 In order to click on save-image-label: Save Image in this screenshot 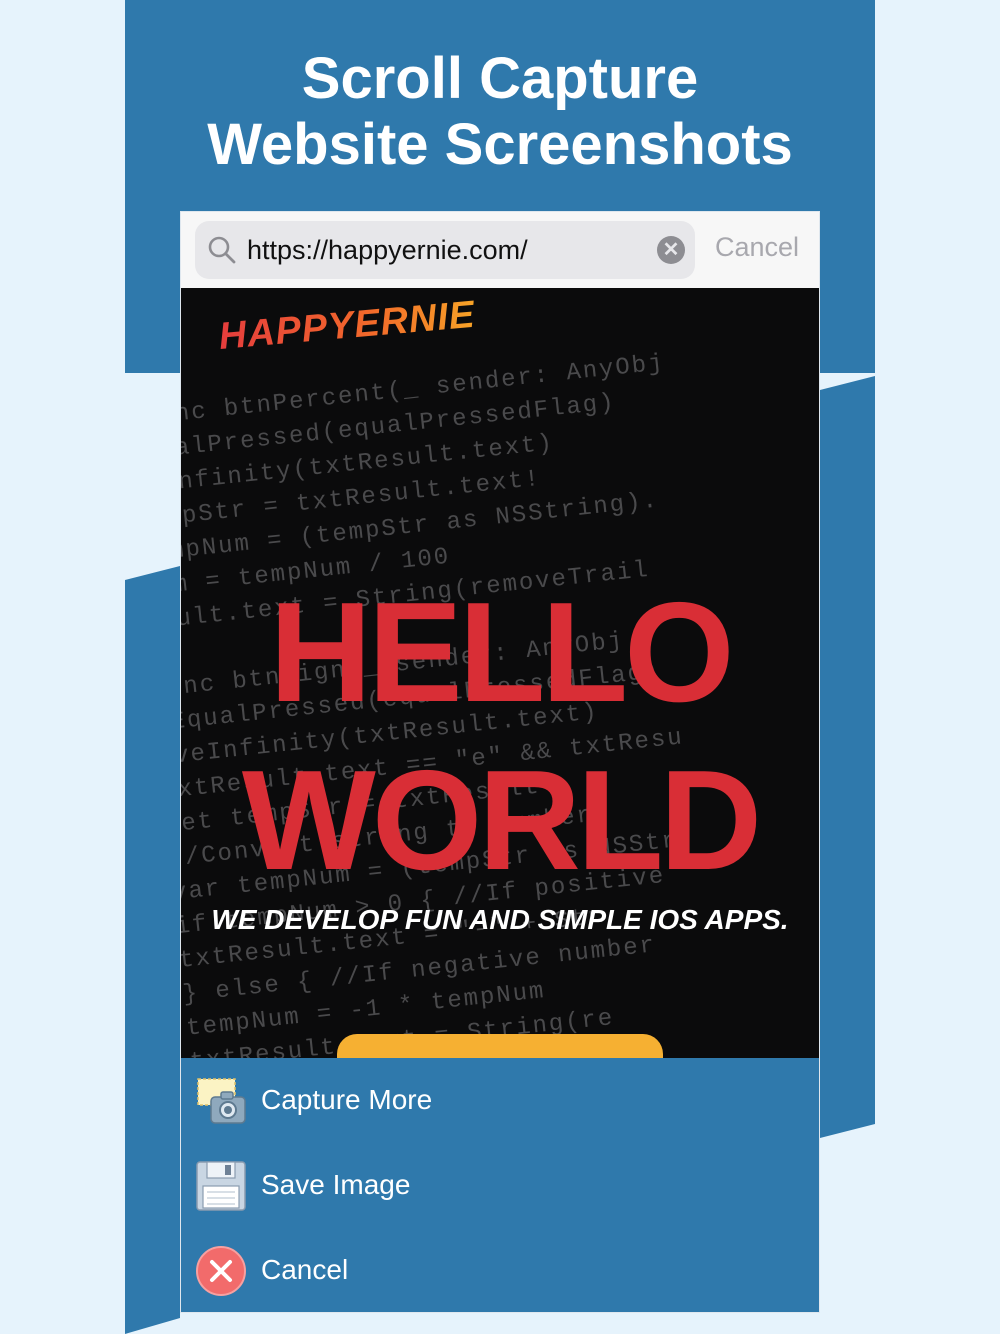, I will do `click(336, 1184)`.